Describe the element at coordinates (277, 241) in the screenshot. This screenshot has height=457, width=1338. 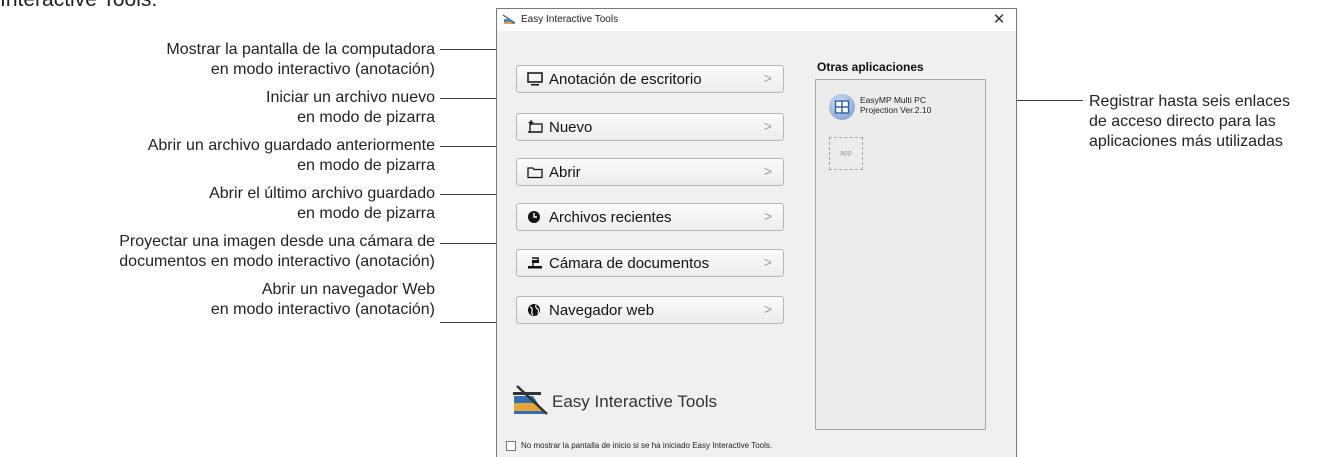
I see `callout-line: Proyectar una imagen desde una cámara de` at that location.